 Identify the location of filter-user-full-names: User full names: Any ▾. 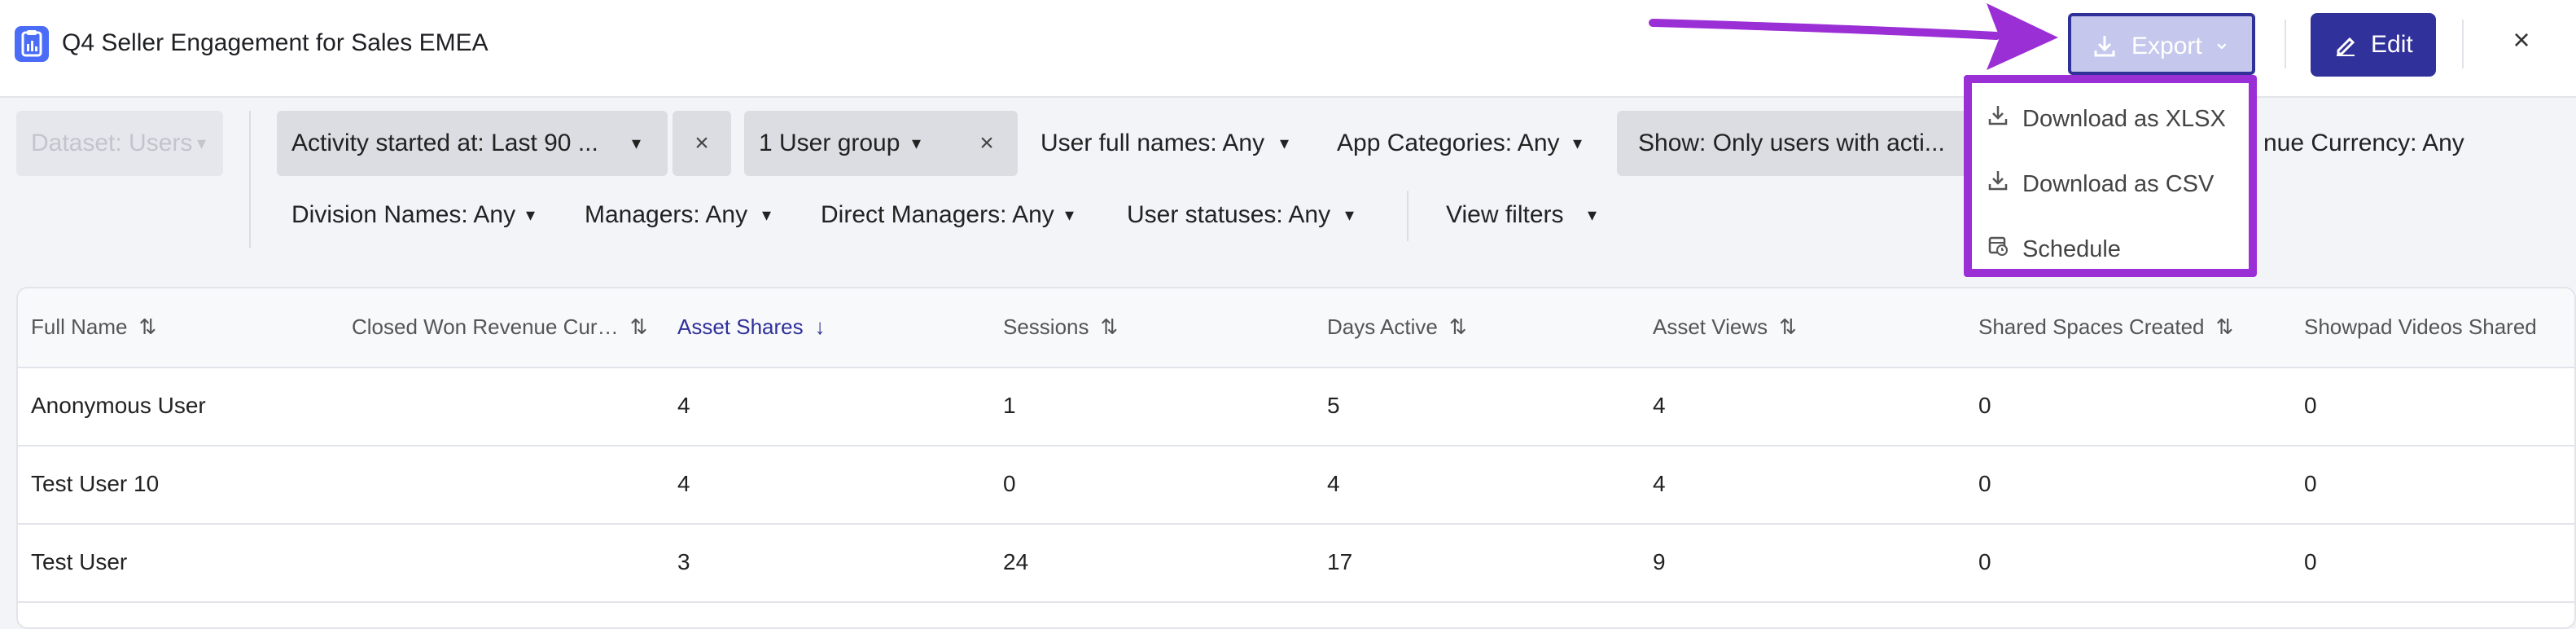
(1167, 143).